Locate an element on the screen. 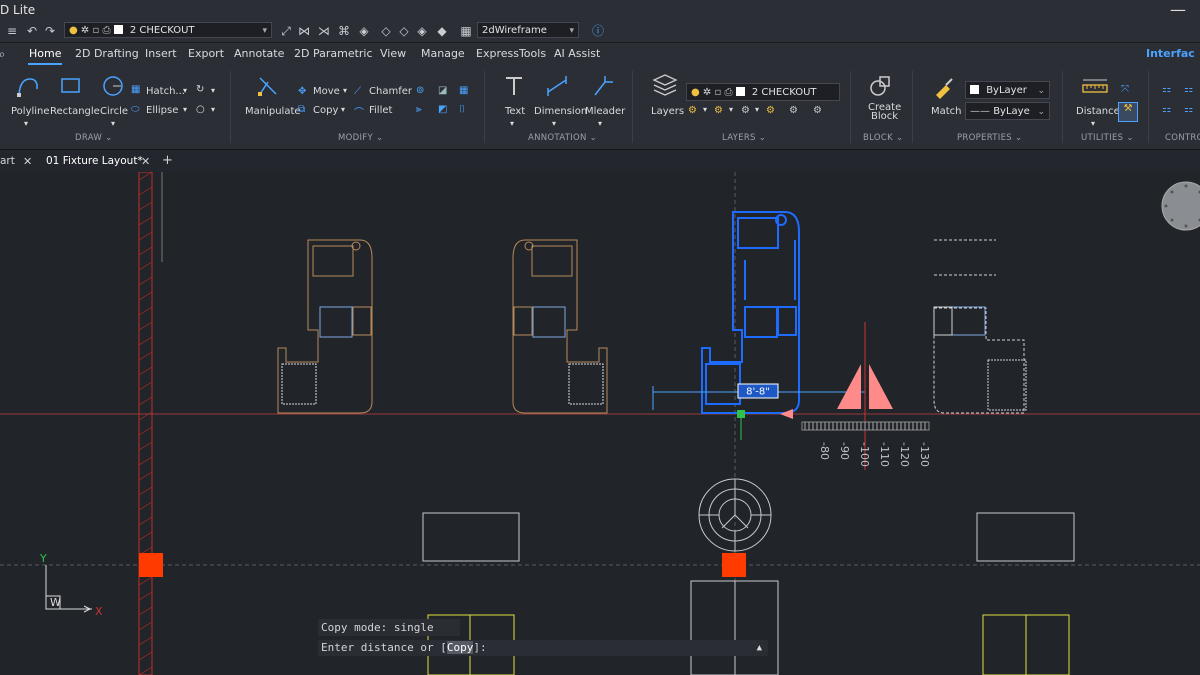 Image resolution: width=1200 pixels, height=675 pixels. color-dropdown: ByLayer ⌄ is located at coordinates (1007, 90).